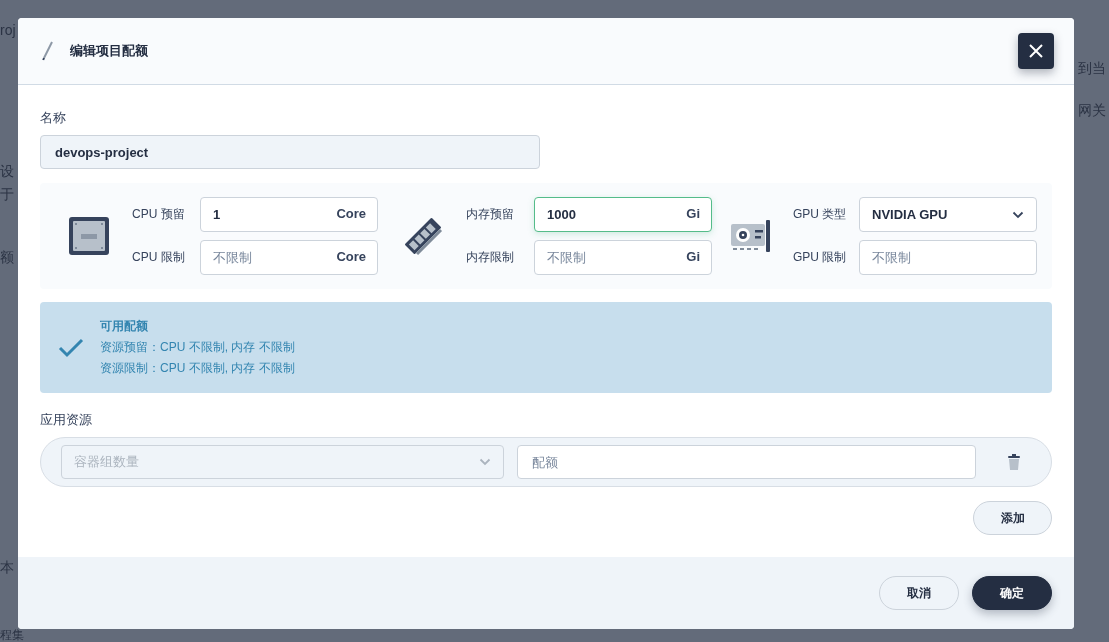  What do you see at coordinates (159, 257) in the screenshot?
I see `field-label: CPU 限制` at bounding box center [159, 257].